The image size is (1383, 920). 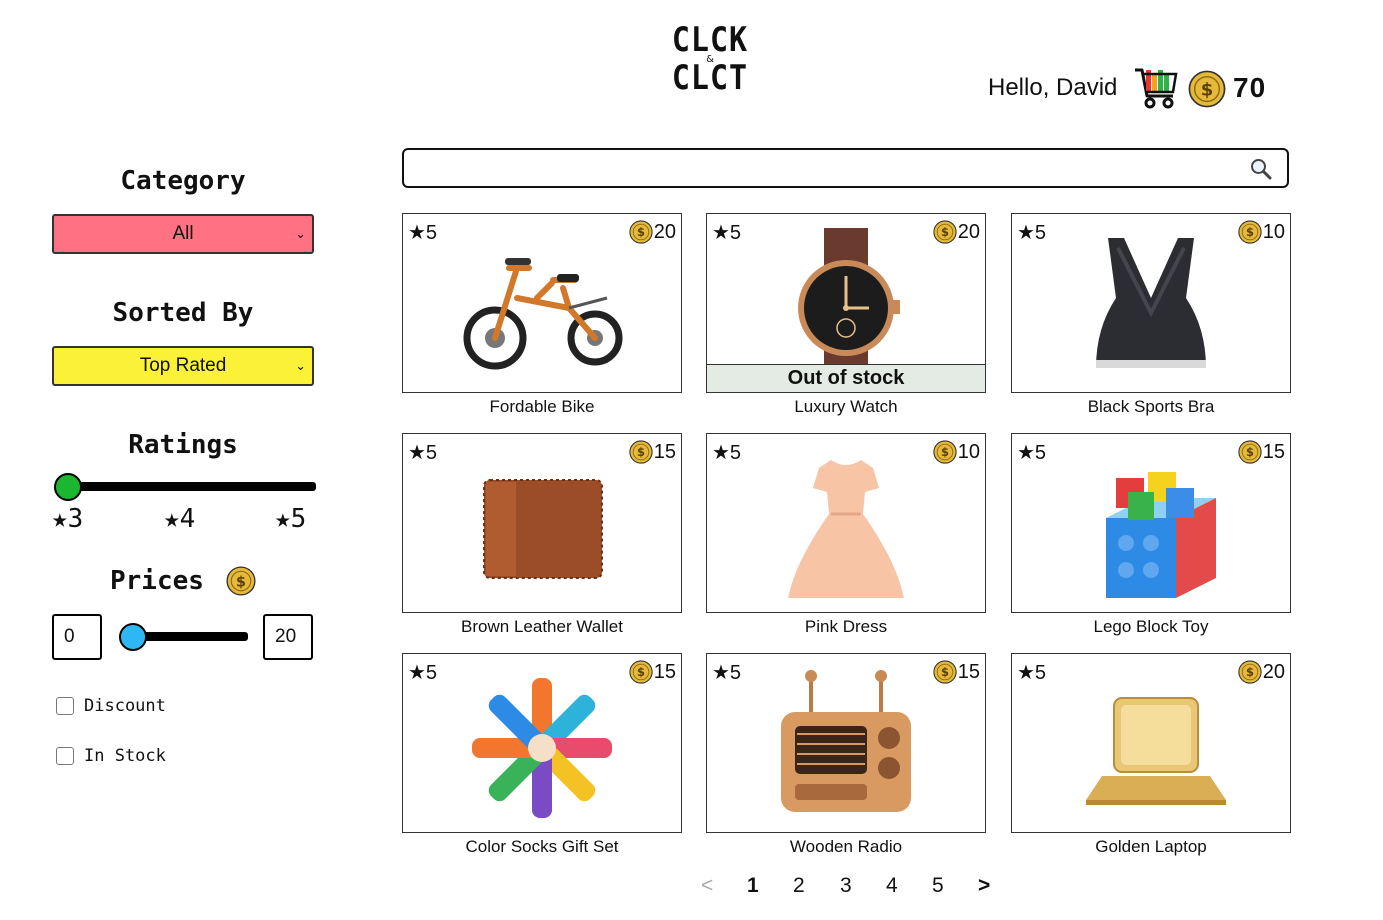 I want to click on instock-checkbox, so click(x=65, y=756).